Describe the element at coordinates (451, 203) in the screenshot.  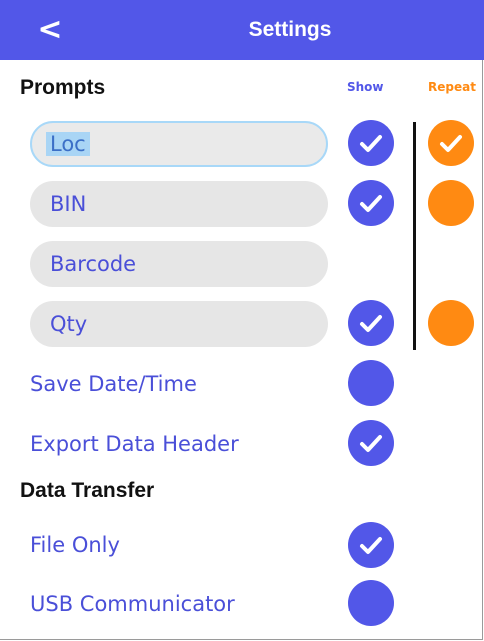
I see `repeat-toggle-bin` at that location.